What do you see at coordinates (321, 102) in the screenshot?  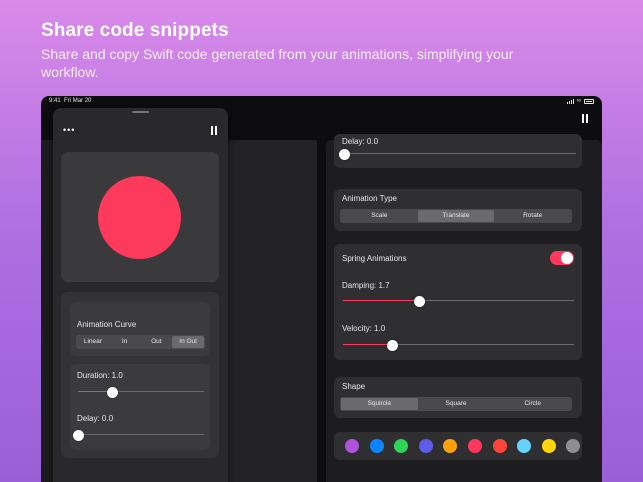 I see `status-bar: 9:41 Fri Mar 20 ∞` at bounding box center [321, 102].